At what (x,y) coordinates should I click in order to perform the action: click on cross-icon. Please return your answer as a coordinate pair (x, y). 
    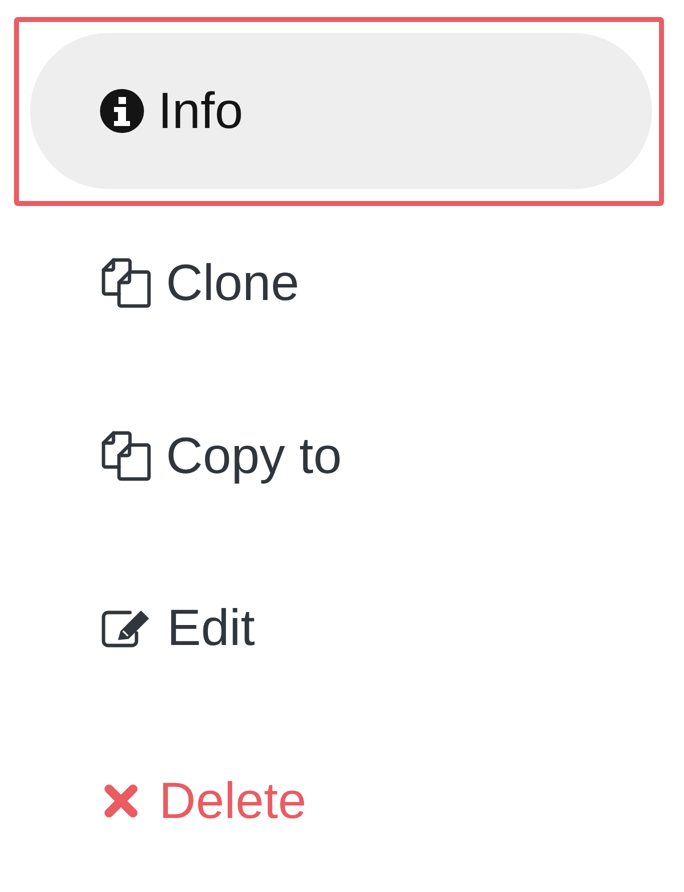
    Looking at the image, I should click on (121, 801).